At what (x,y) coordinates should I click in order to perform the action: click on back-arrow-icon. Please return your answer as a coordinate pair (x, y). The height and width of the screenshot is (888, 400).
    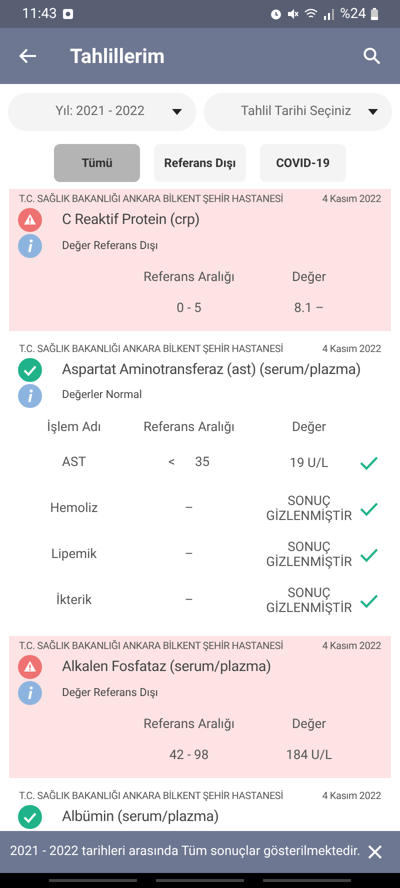
    Looking at the image, I should click on (28, 56).